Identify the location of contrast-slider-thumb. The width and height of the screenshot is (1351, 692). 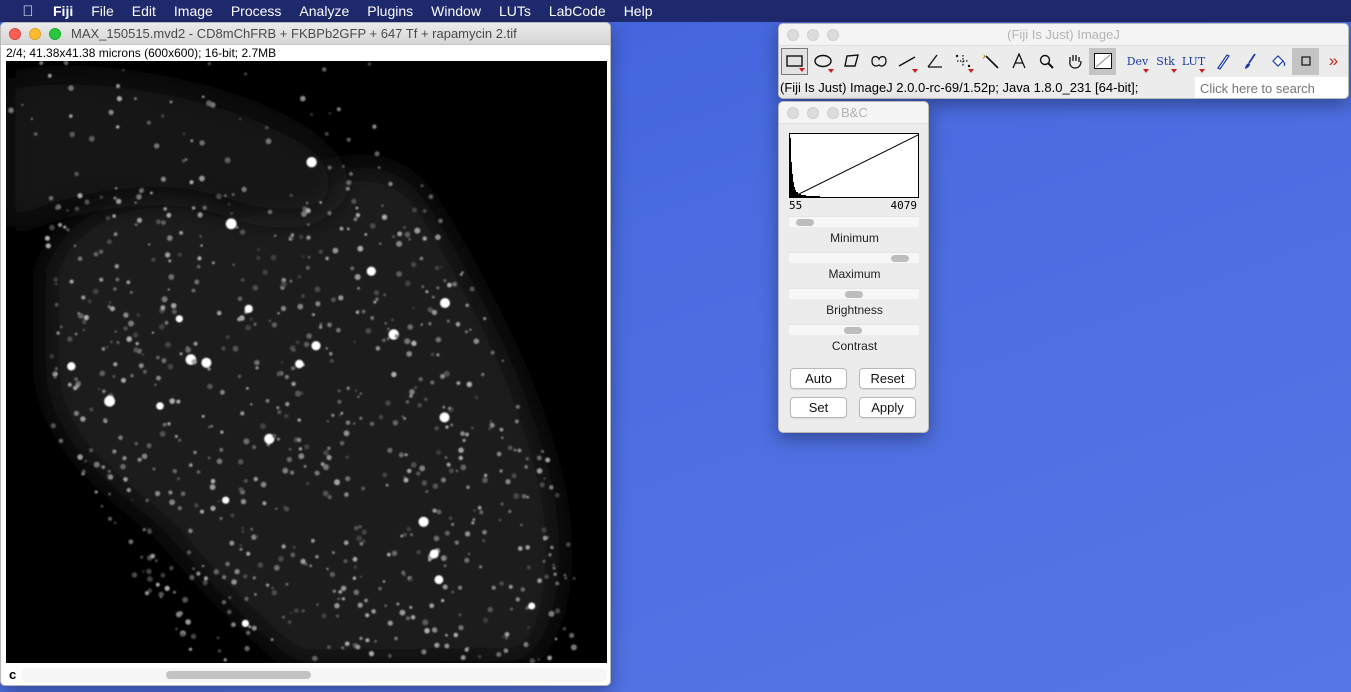
(852, 330).